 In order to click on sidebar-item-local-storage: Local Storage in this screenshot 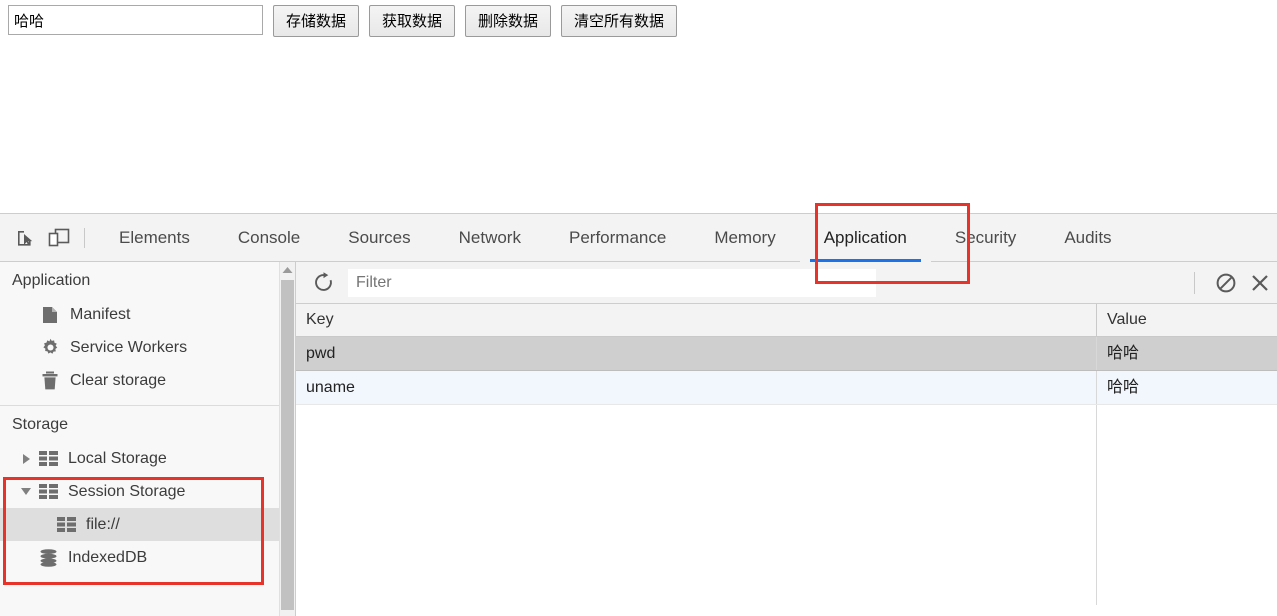, I will do `click(147, 458)`.